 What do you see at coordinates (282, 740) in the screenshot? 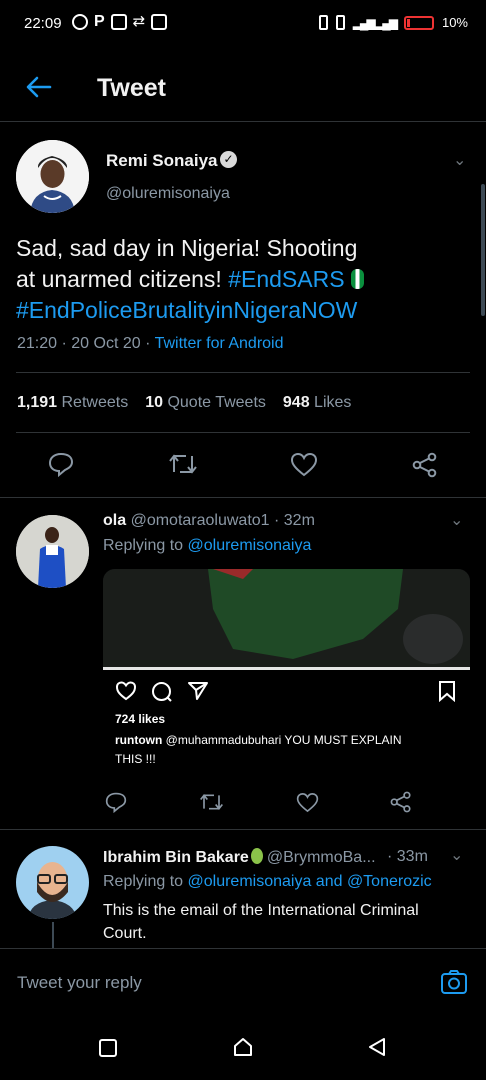
I see `ig-caption-text: @muhammadubuhari YOU MUST EXPLAIN` at bounding box center [282, 740].